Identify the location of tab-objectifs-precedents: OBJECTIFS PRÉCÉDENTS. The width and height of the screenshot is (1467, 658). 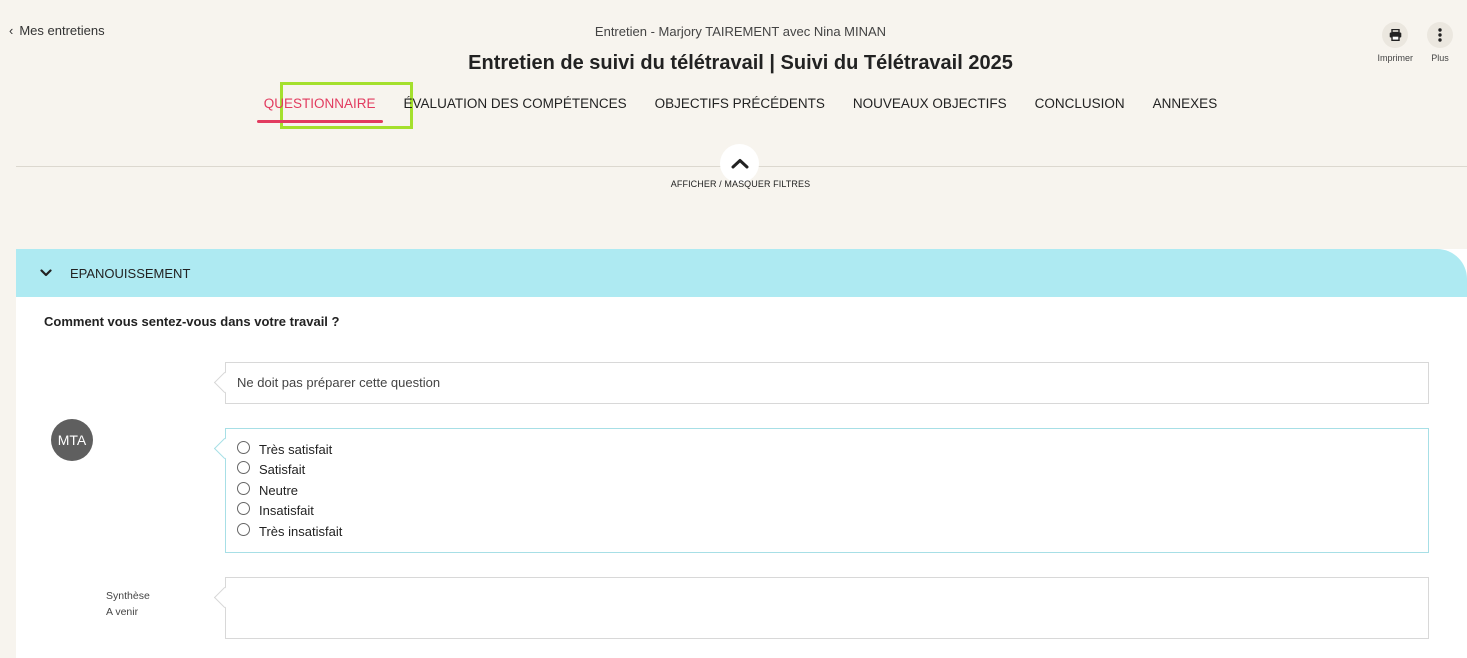
(740, 106).